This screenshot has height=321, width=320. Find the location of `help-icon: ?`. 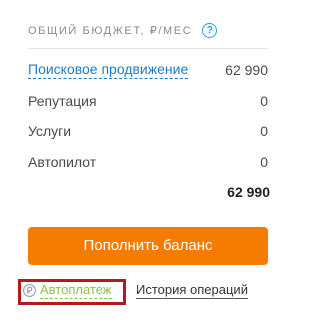

help-icon: ? is located at coordinates (210, 30).